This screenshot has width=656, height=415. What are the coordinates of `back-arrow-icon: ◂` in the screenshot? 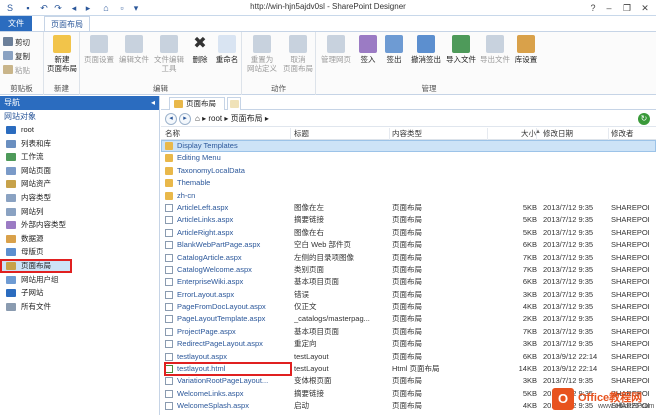 It's located at (171, 119).